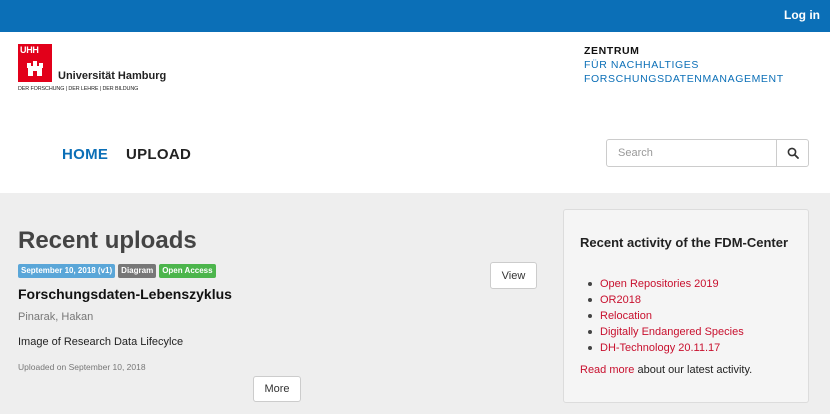  Describe the element at coordinates (29, 50) in the screenshot. I see `uhh-letters: UHH` at that location.